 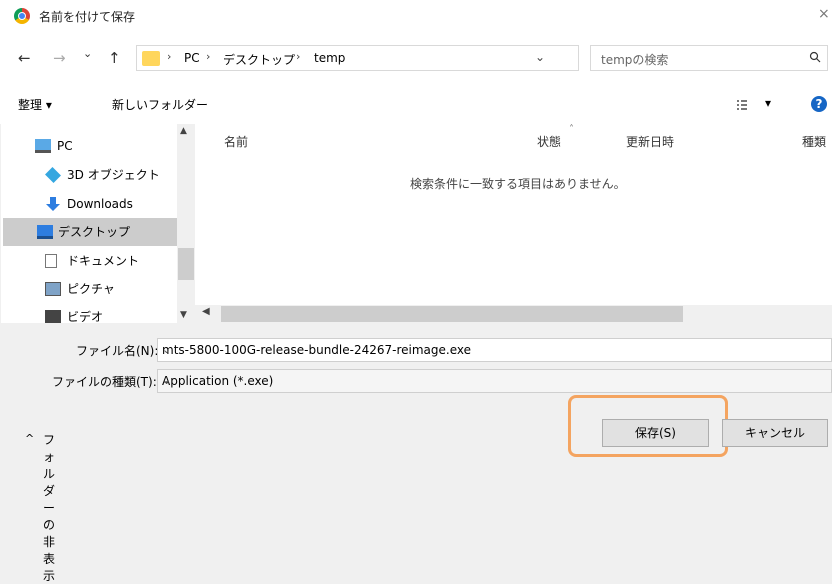 I want to click on search-icon, so click(x=815, y=57).